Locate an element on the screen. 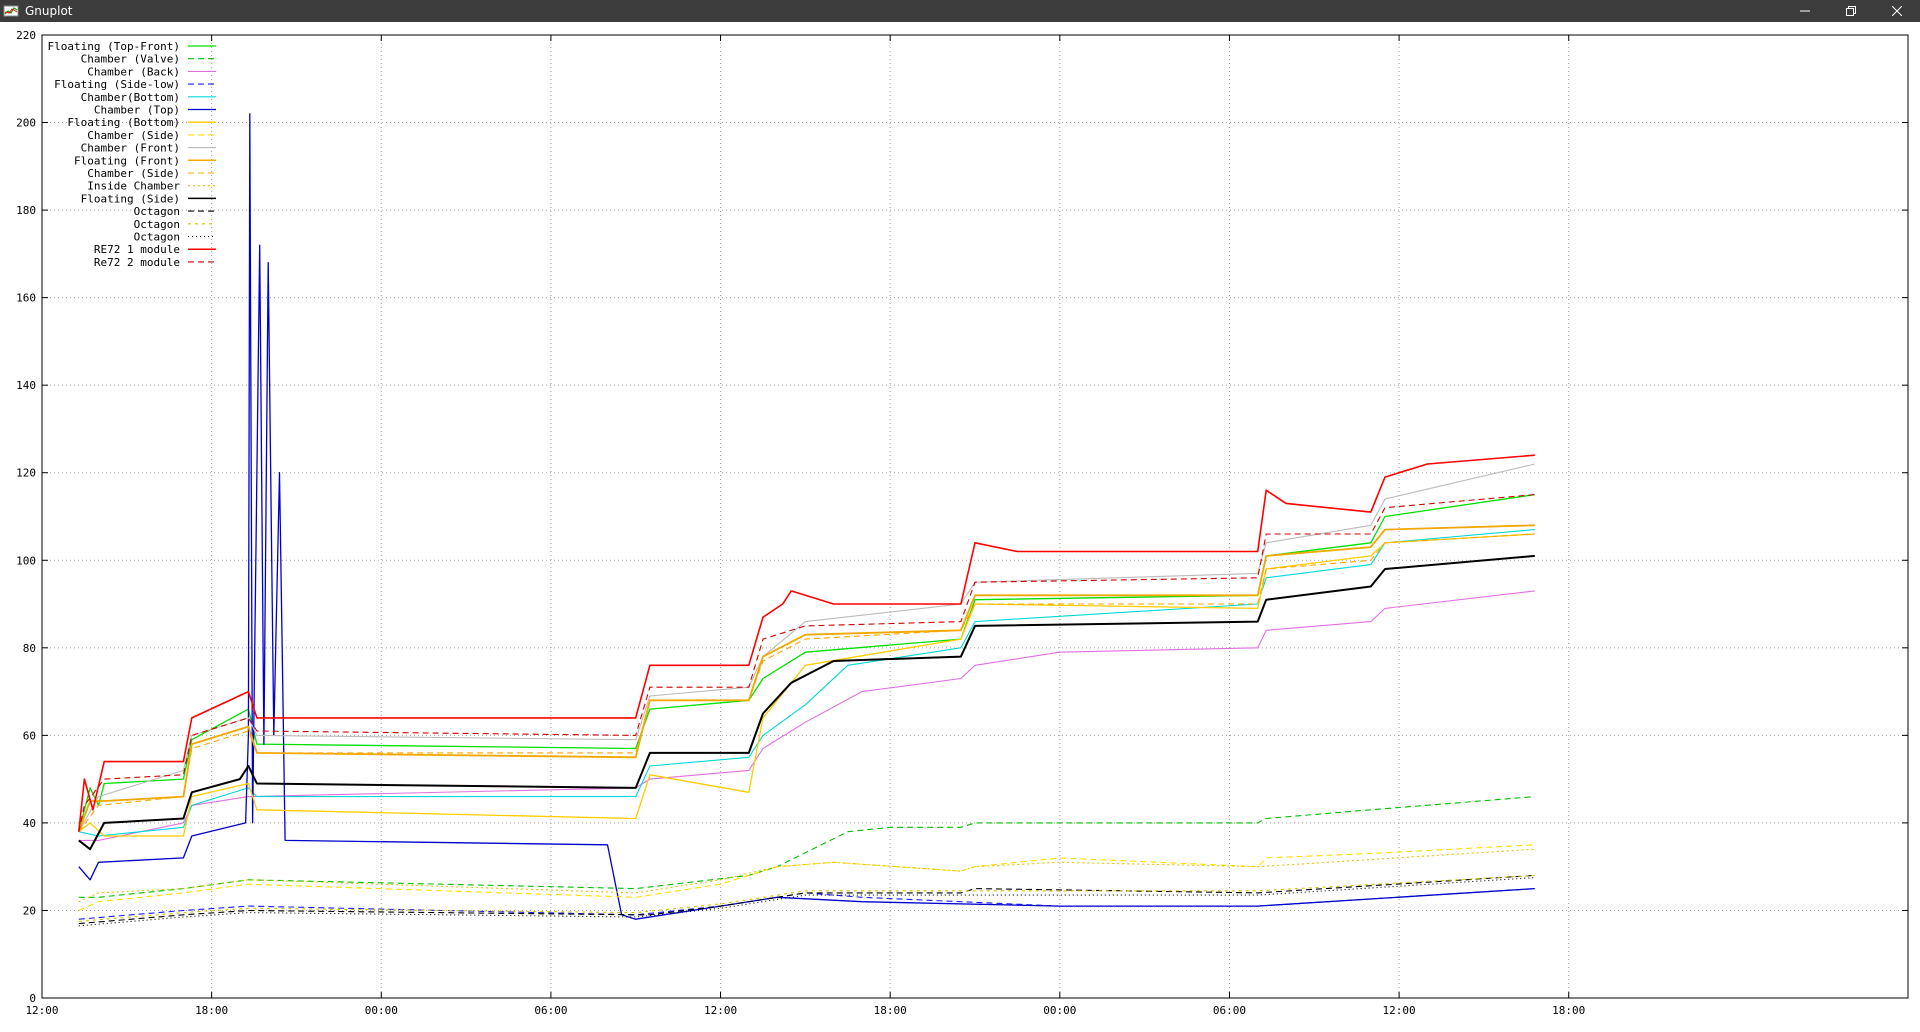  y-tick-label: 60 is located at coordinates (29, 735).